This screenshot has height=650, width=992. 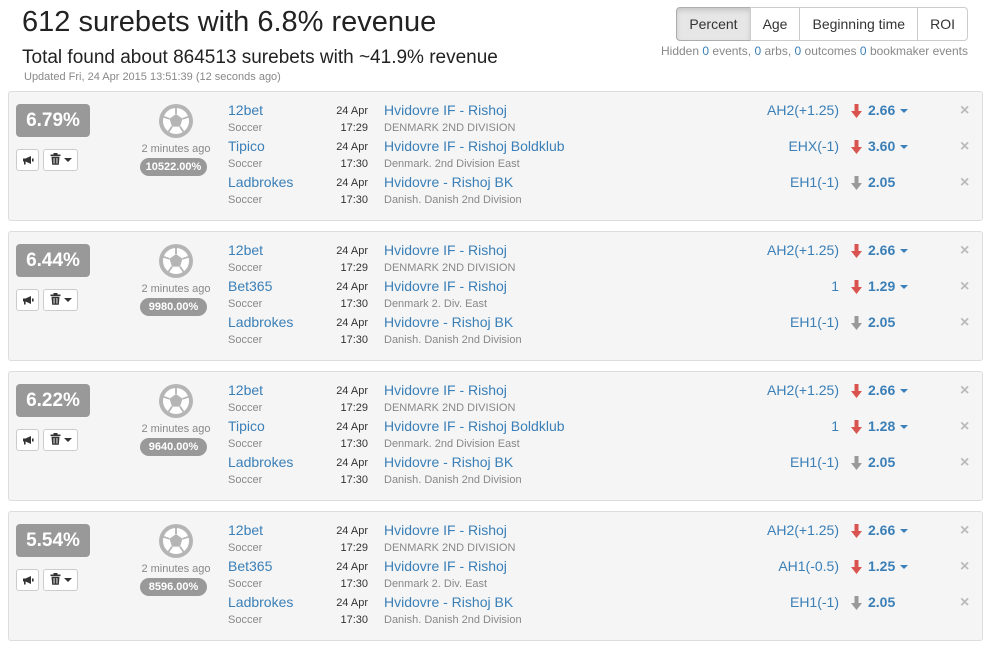 I want to click on hidden-bookmaker-count: 0, so click(x=863, y=51).